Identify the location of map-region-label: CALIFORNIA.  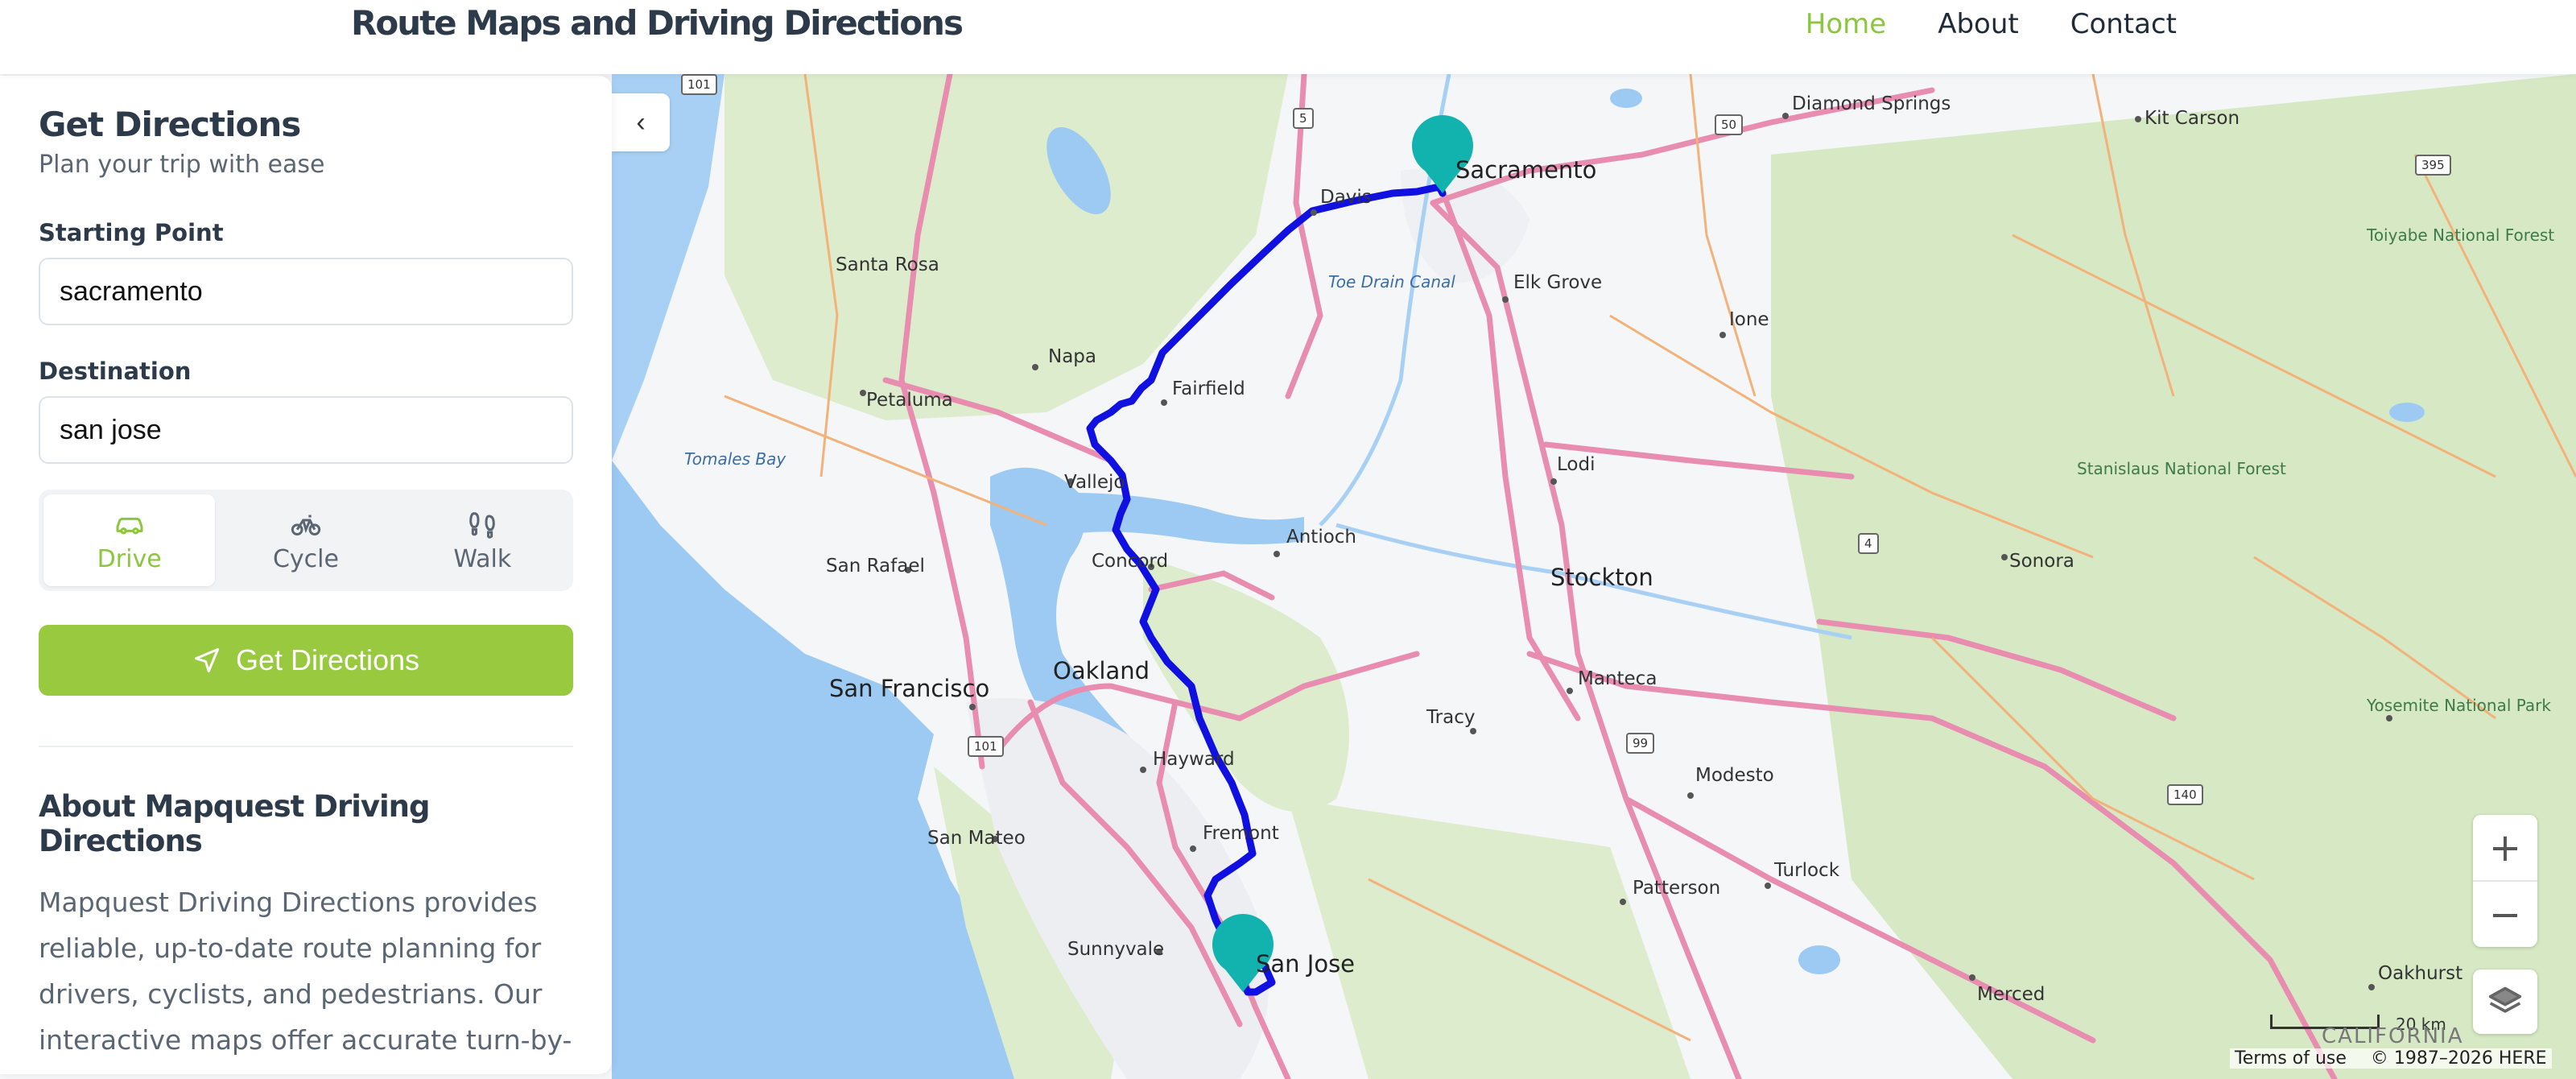
(2393, 1036).